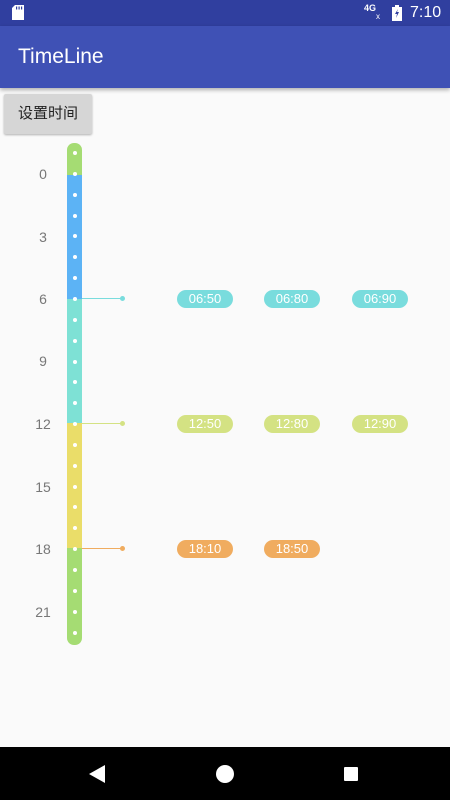  Describe the element at coordinates (351, 774) in the screenshot. I see `recents-icon` at that location.